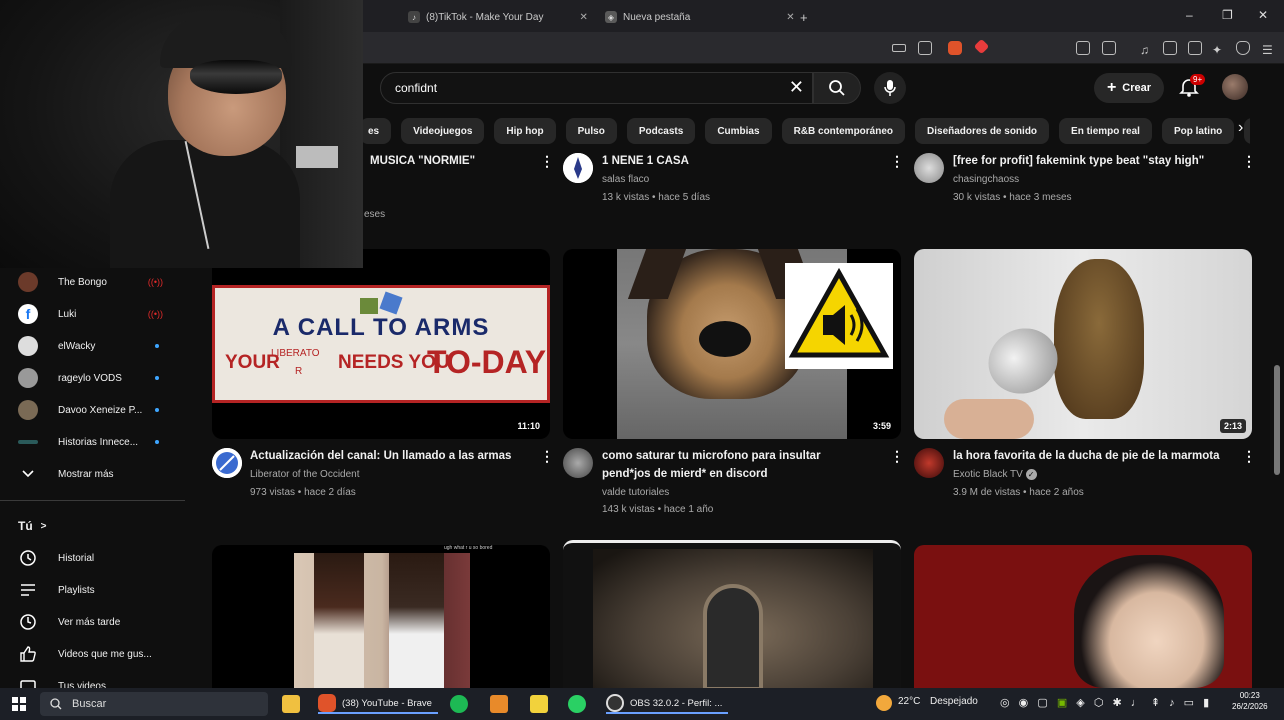 This screenshot has height=720, width=1284. Describe the element at coordinates (1269, 49) in the screenshot. I see `menu-icon: ☰` at that location.